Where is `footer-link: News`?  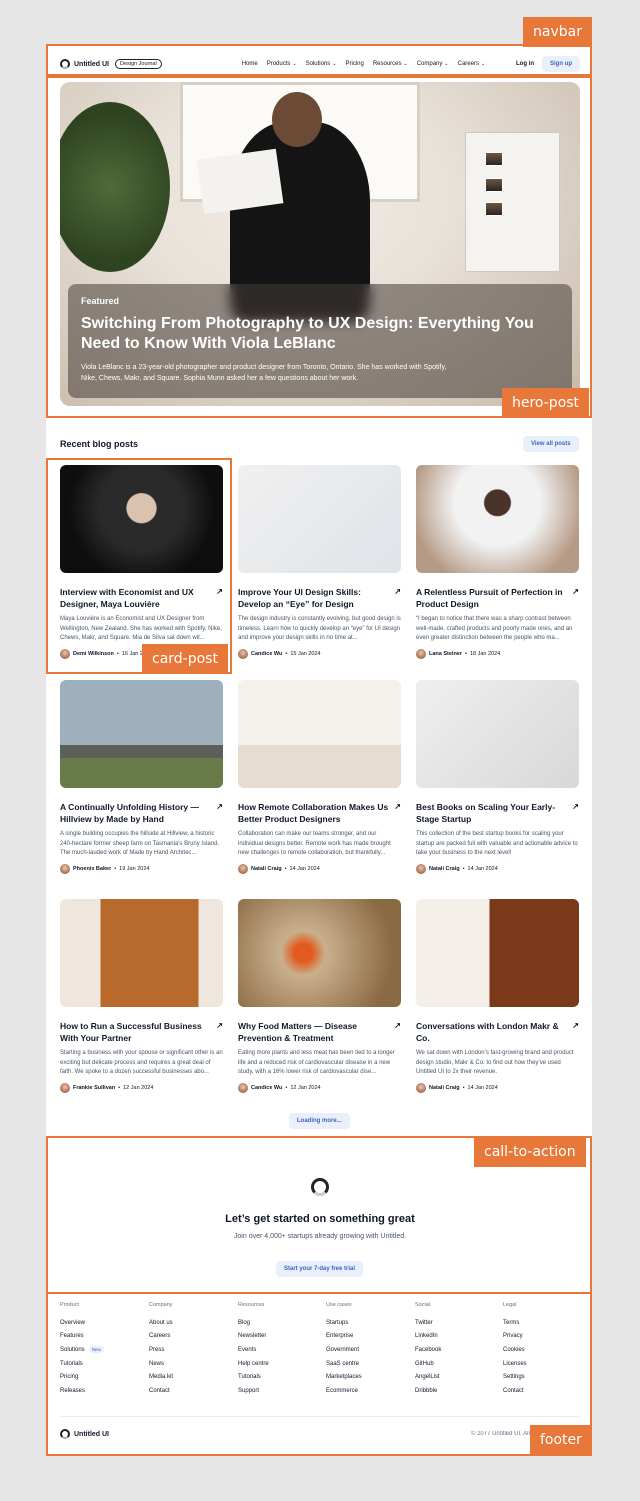
footer-link: News is located at coordinates (189, 1364).